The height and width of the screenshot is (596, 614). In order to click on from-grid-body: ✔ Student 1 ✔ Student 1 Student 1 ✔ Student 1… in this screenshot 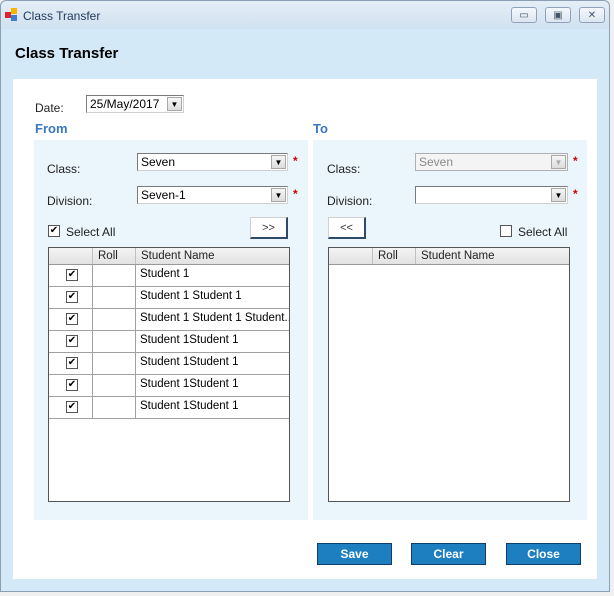, I will do `click(169, 342)`.